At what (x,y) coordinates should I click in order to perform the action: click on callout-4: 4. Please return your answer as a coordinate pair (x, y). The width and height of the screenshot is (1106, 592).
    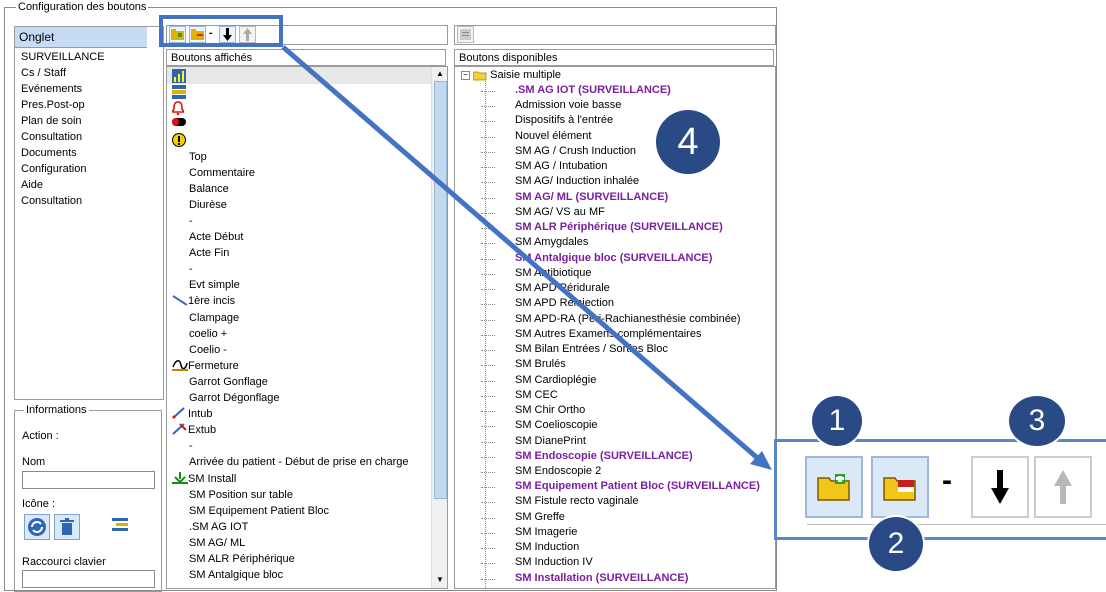
    Looking at the image, I should click on (688, 142).